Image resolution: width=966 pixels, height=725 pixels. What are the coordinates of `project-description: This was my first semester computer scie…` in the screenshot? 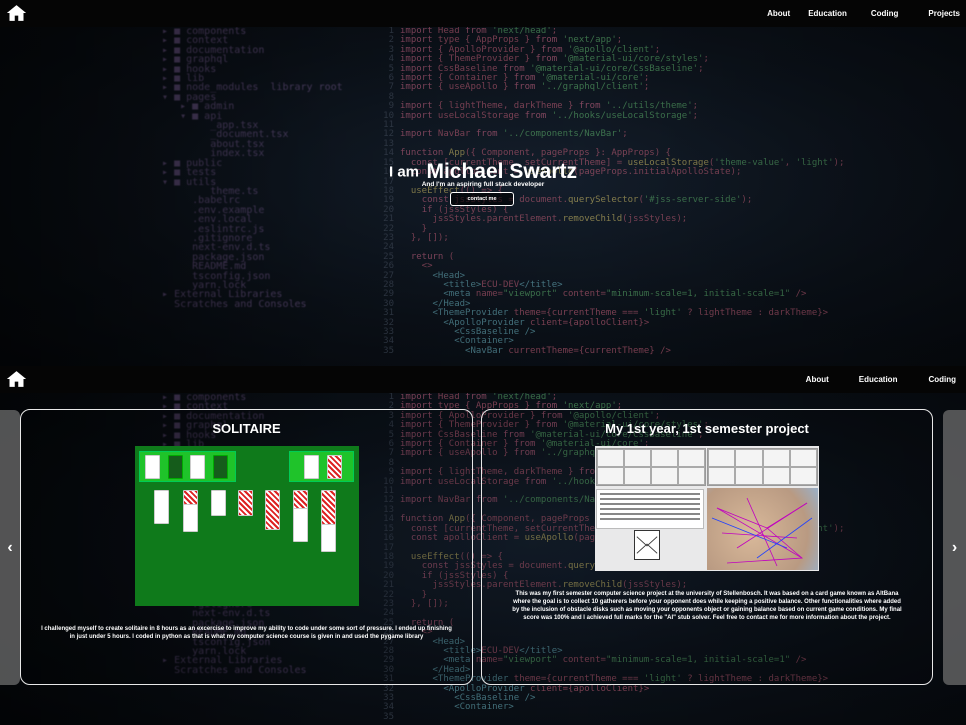 It's located at (707, 606).